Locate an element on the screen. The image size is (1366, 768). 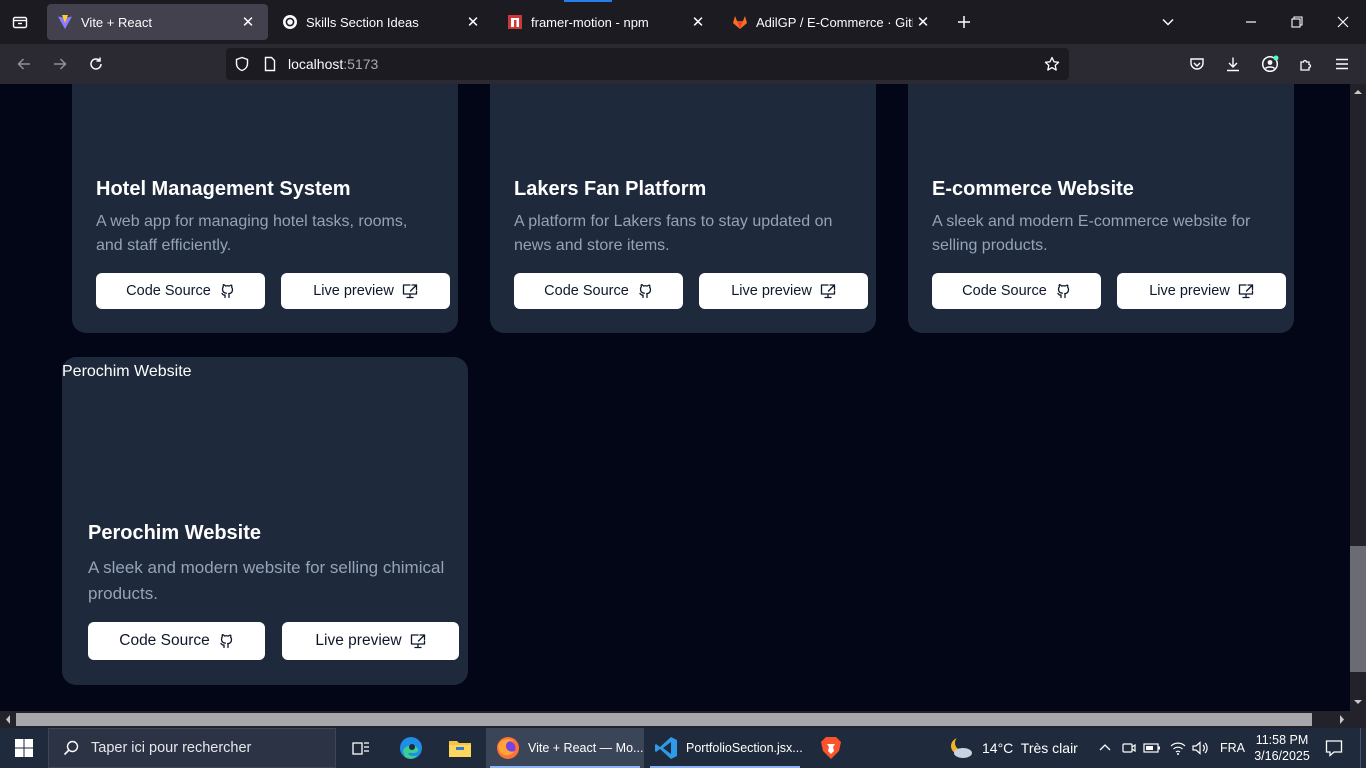
show-desktop-button is located at coordinates (1363, 748).